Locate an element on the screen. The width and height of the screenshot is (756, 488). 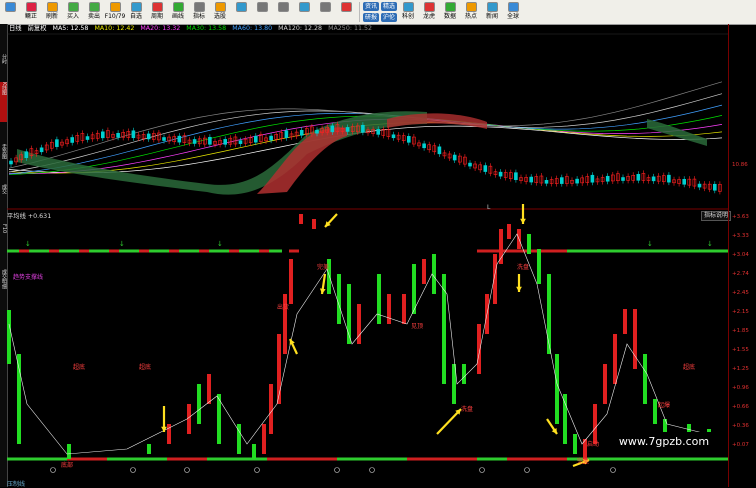
toolbar-button-2: 刷新 is located at coordinates (52, 12).